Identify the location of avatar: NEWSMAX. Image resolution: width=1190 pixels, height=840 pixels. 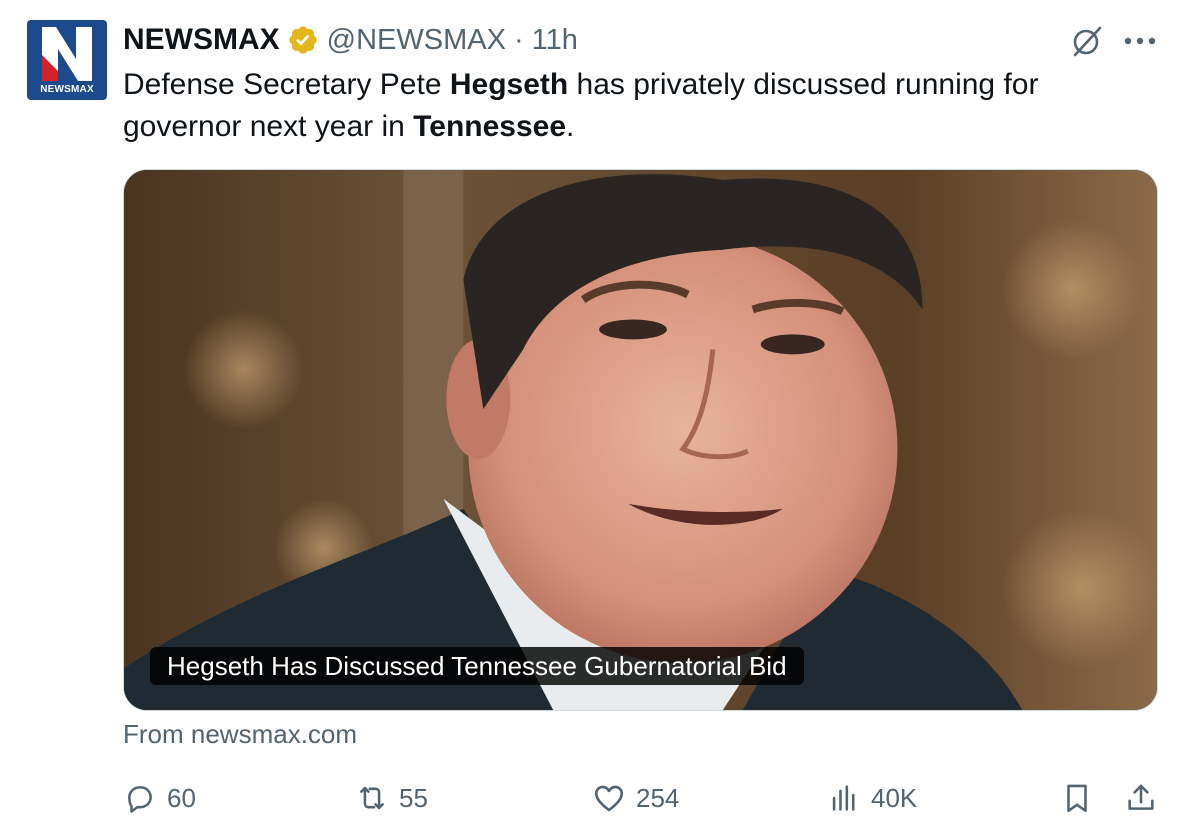
(67, 60).